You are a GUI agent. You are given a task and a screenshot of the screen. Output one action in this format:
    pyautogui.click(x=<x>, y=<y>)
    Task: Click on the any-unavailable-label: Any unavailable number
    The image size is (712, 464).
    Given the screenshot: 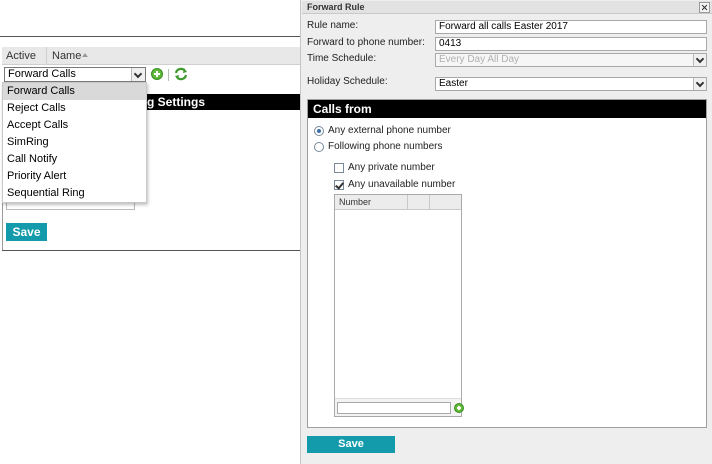 What is the action you would take?
    pyautogui.click(x=402, y=184)
    